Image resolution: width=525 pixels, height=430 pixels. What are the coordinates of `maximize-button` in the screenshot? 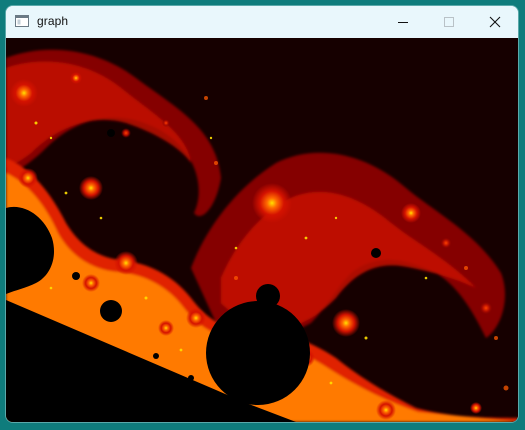 It's located at (449, 22).